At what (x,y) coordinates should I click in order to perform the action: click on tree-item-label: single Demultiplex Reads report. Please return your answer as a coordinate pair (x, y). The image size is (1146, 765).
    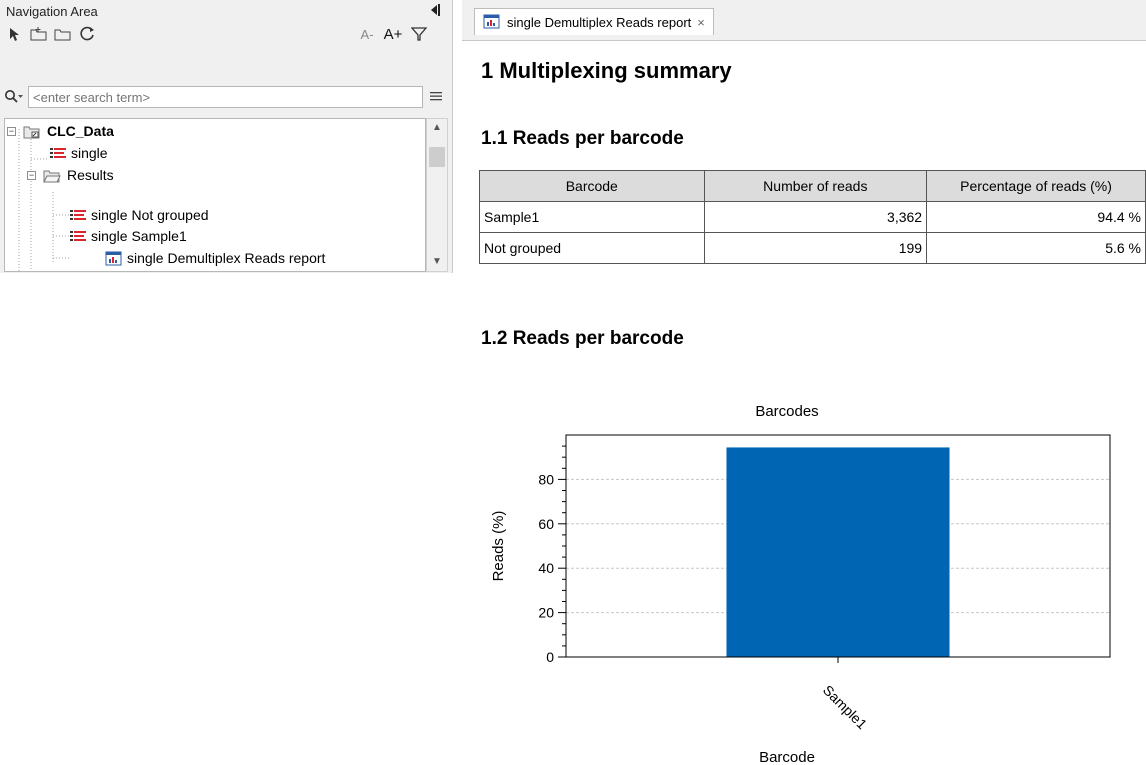
    Looking at the image, I should click on (226, 258).